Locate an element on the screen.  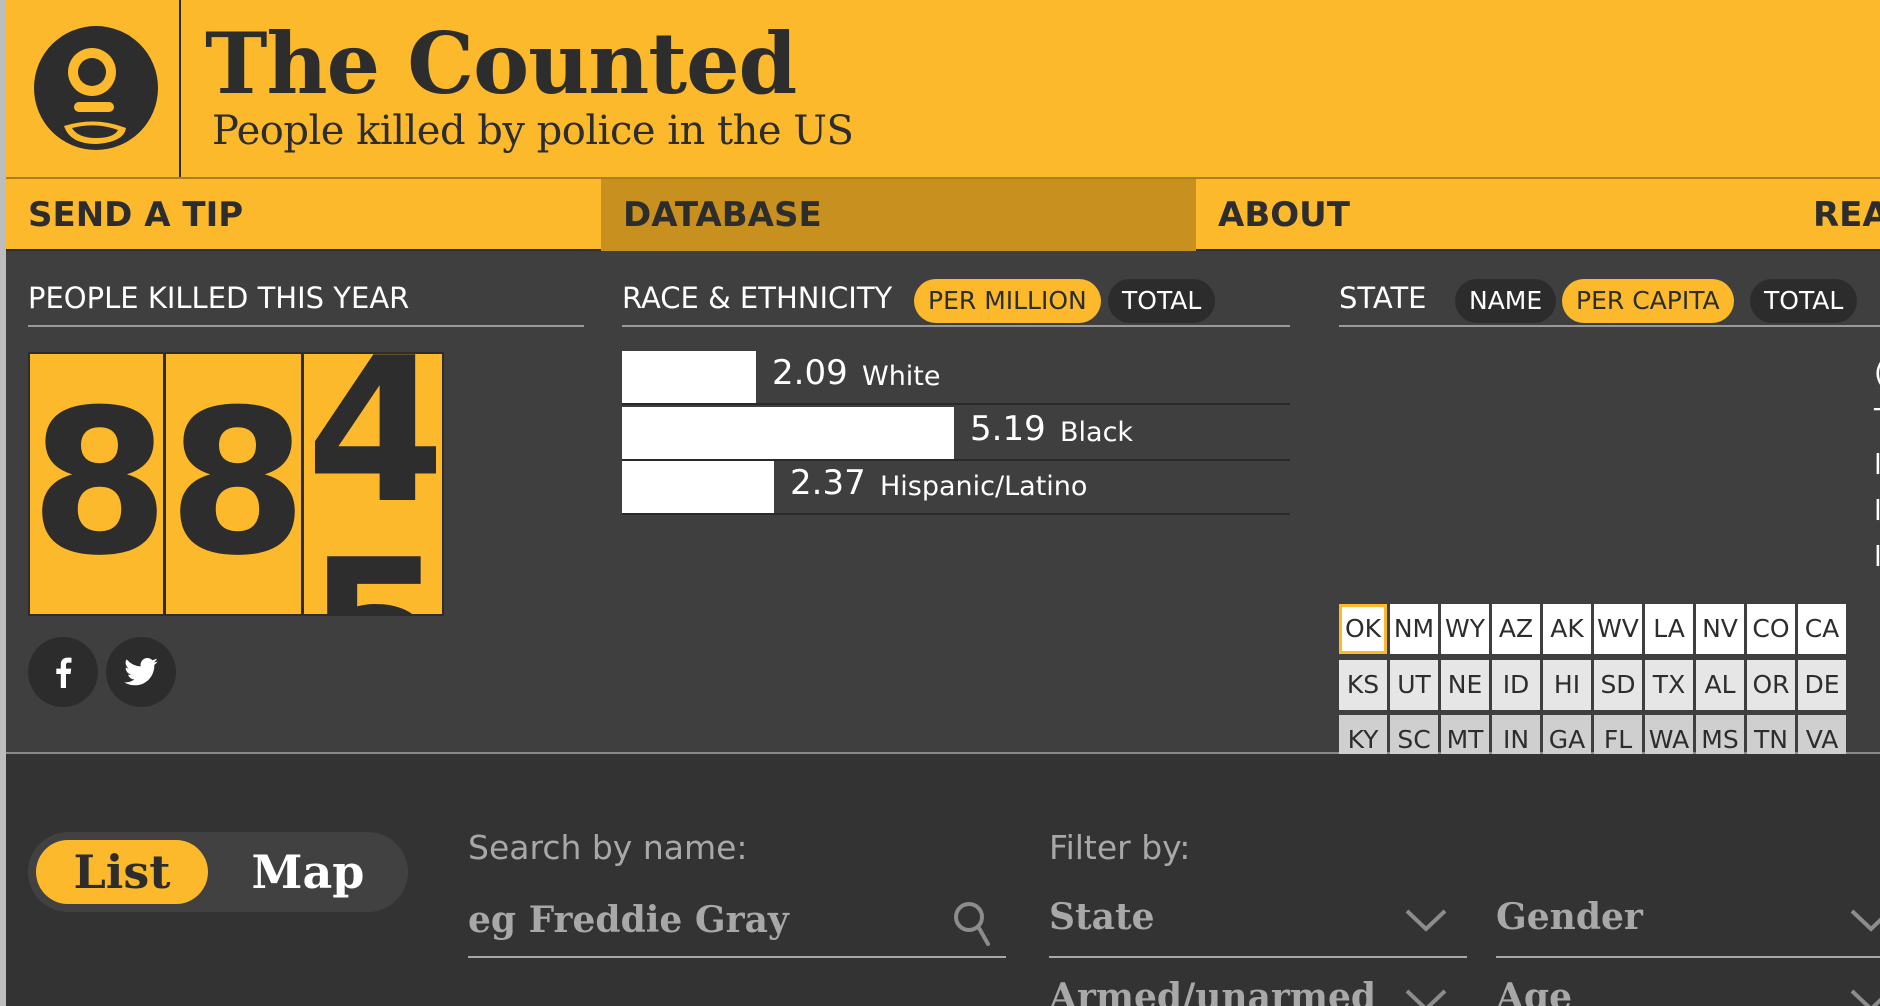
search-input is located at coordinates (708, 920).